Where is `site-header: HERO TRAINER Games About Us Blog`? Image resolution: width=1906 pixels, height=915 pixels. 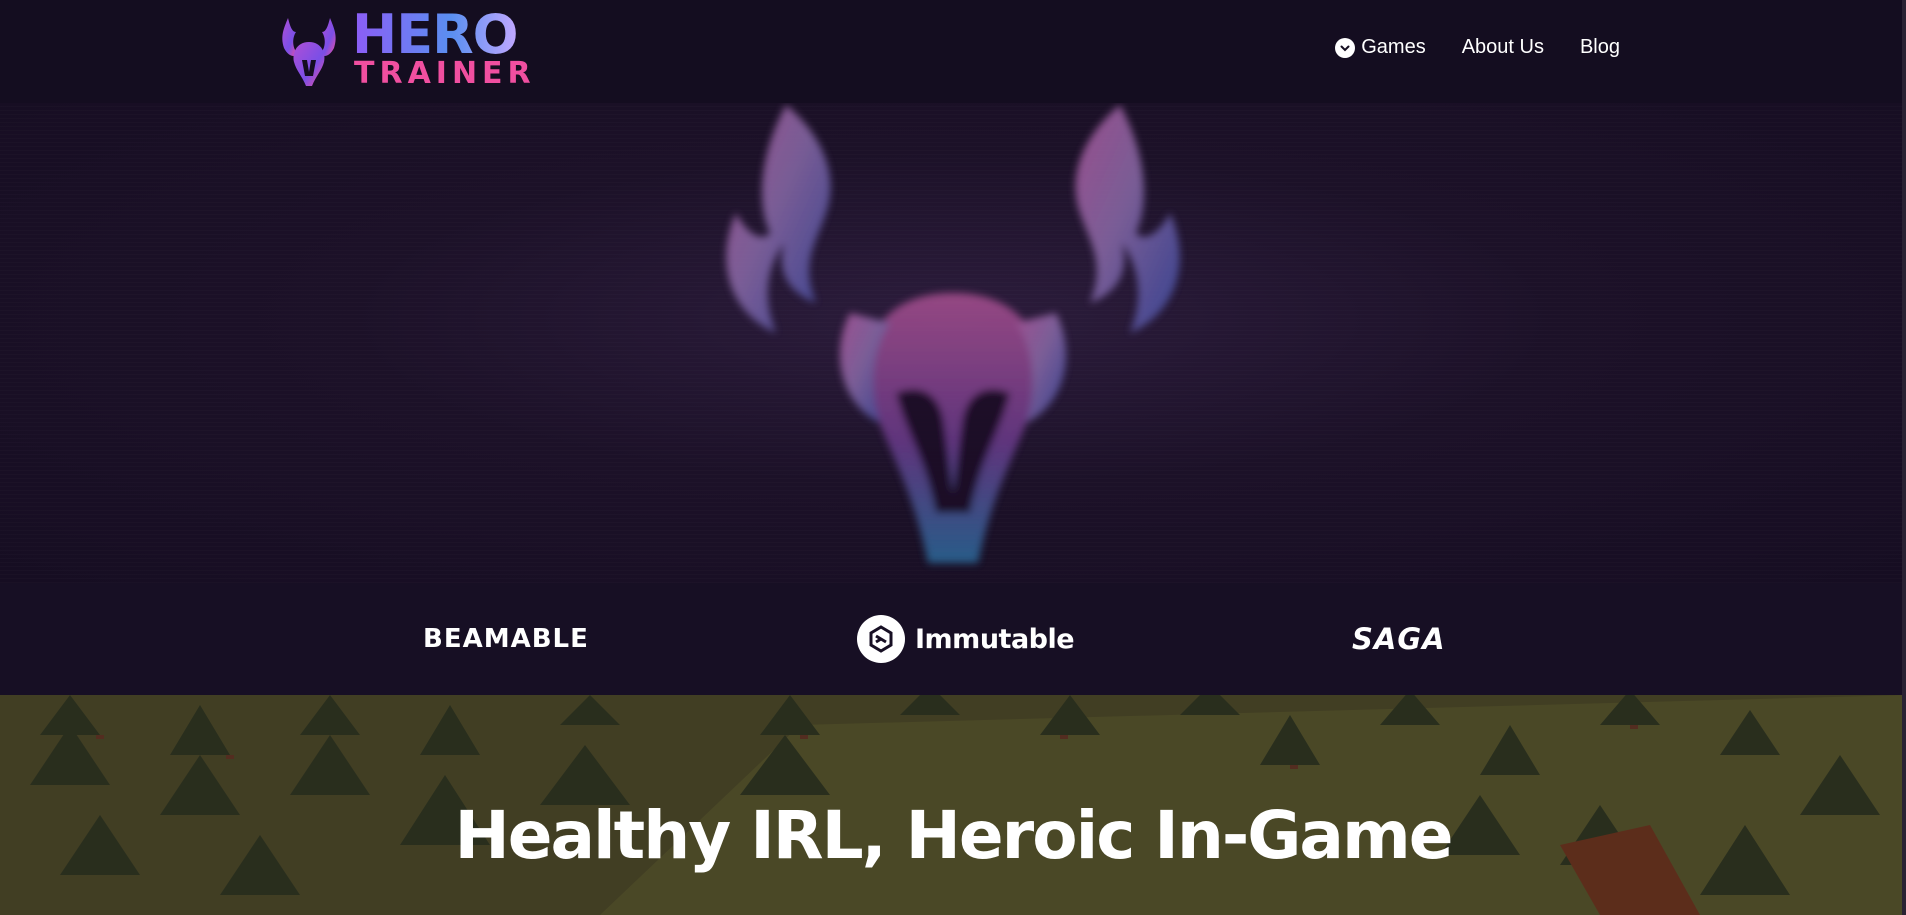 site-header: HERO TRAINER Games About Us Blog is located at coordinates (953, 51).